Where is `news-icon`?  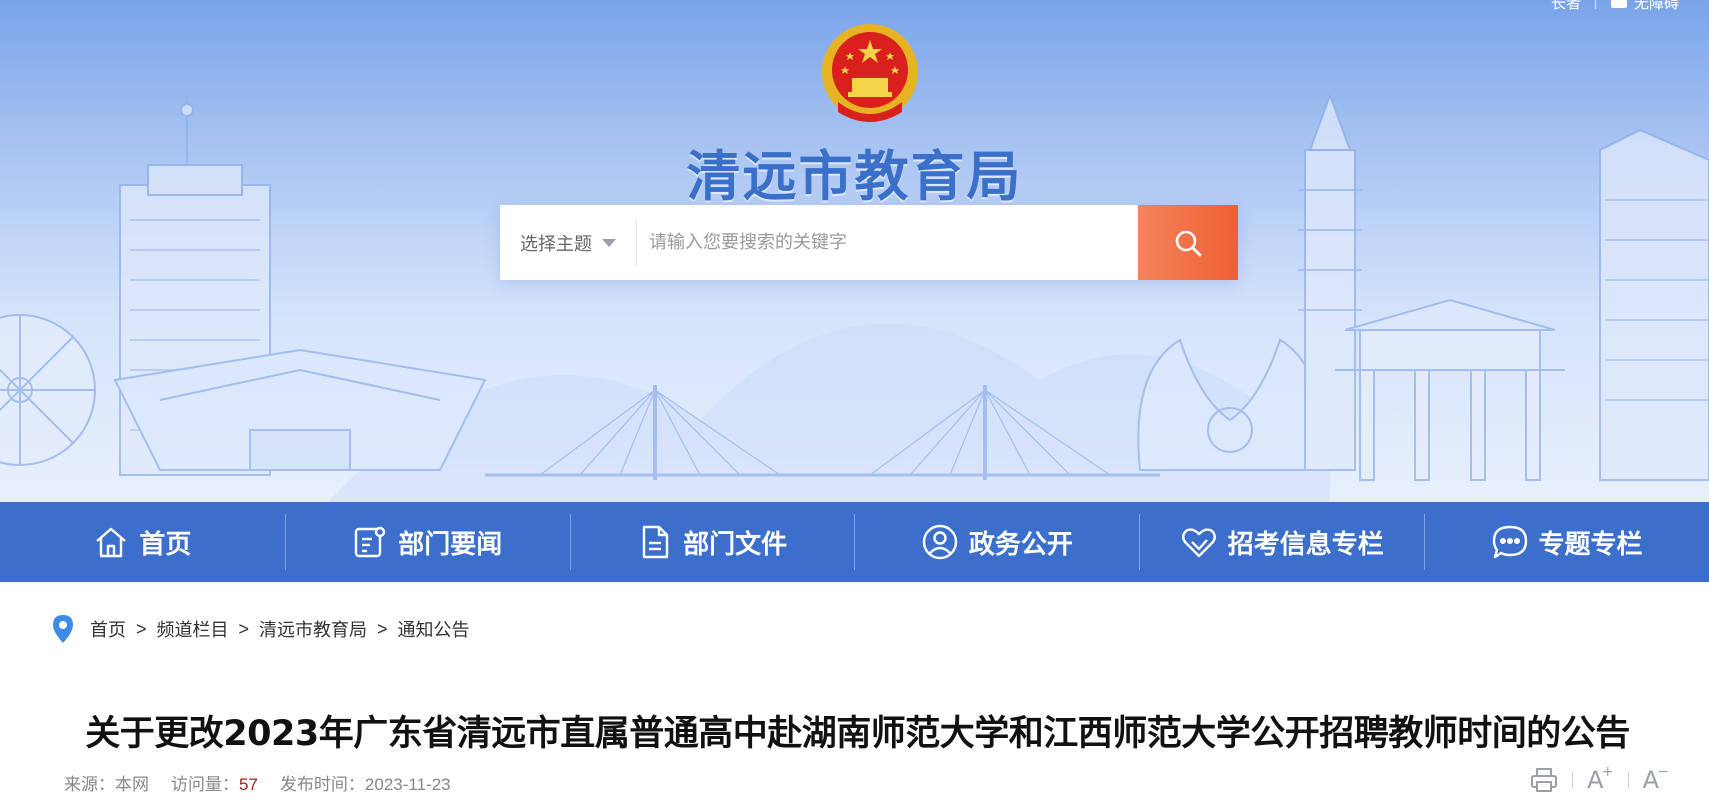
news-icon is located at coordinates (370, 542).